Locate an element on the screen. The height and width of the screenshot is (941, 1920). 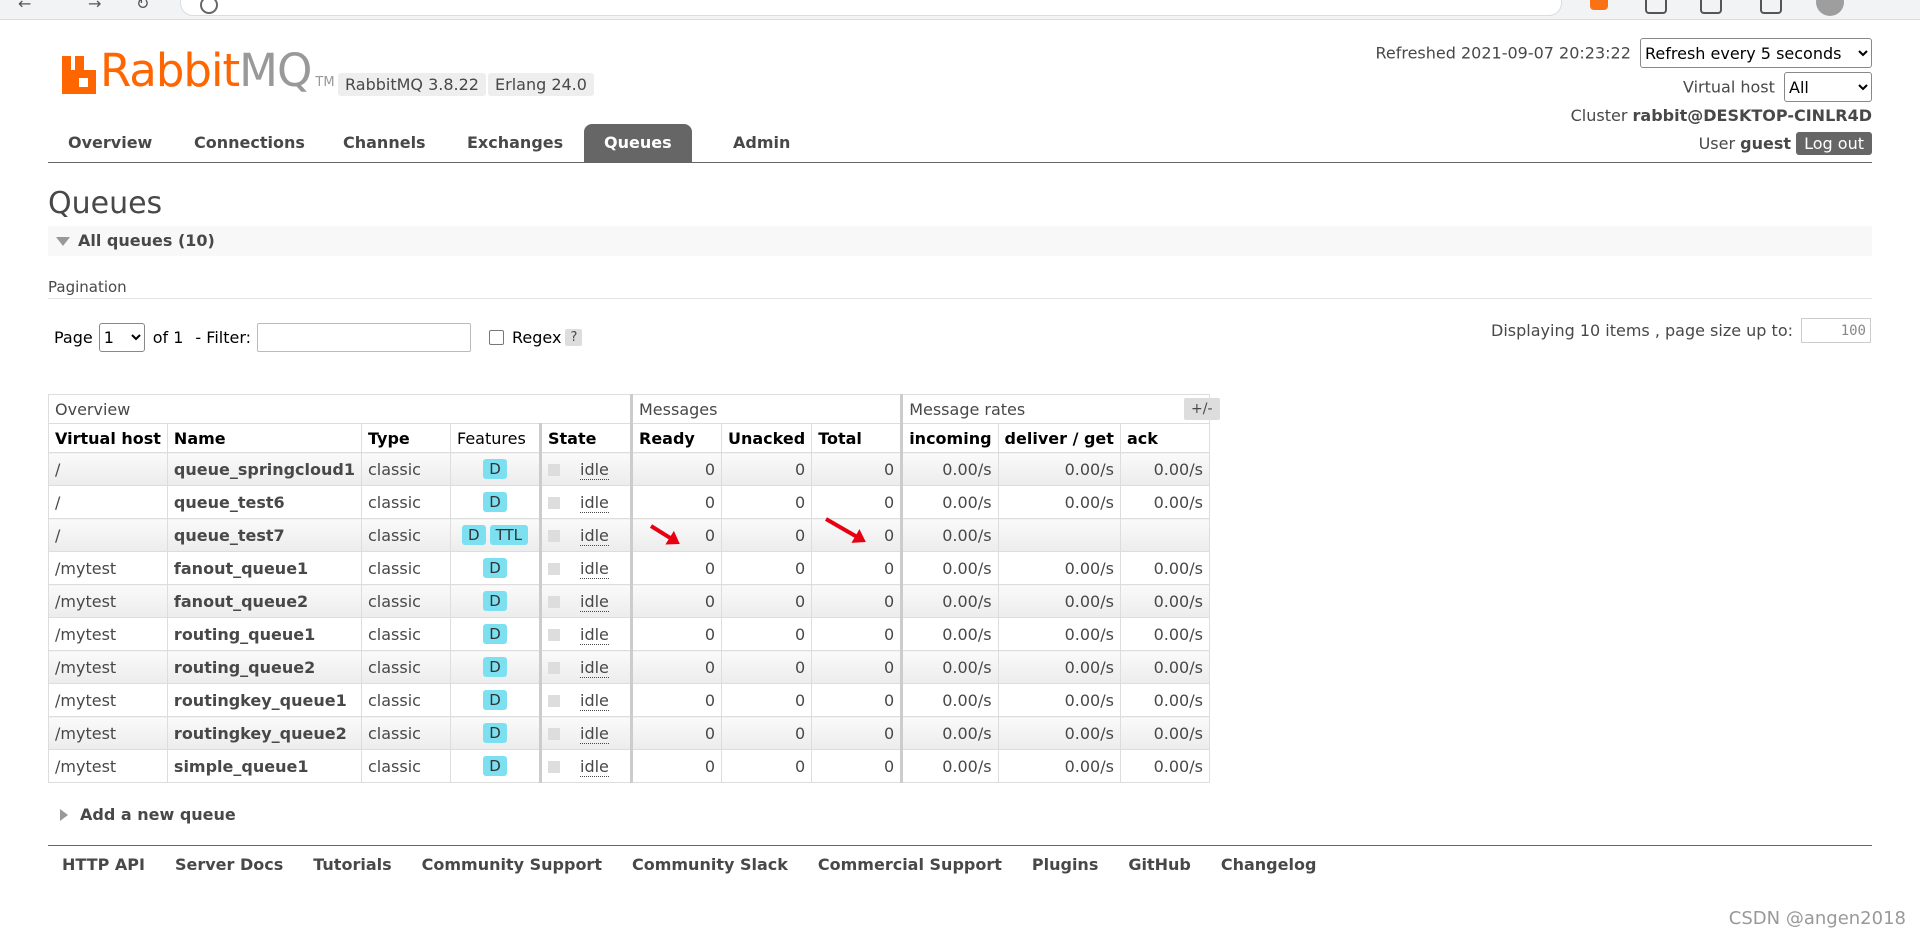
cell-queue-name: queue_test6 is located at coordinates (264, 502).